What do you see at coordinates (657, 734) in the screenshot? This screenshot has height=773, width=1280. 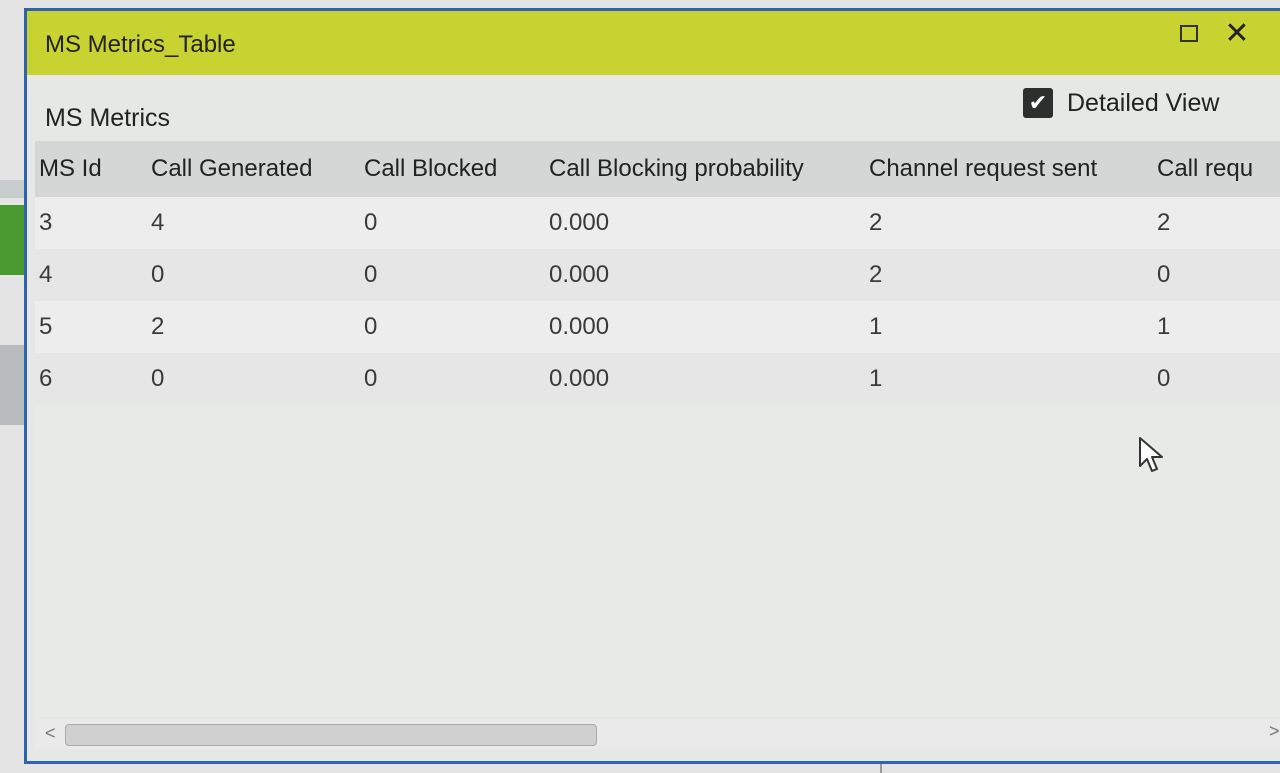 I see `horizontal-scrollbar: < >` at bounding box center [657, 734].